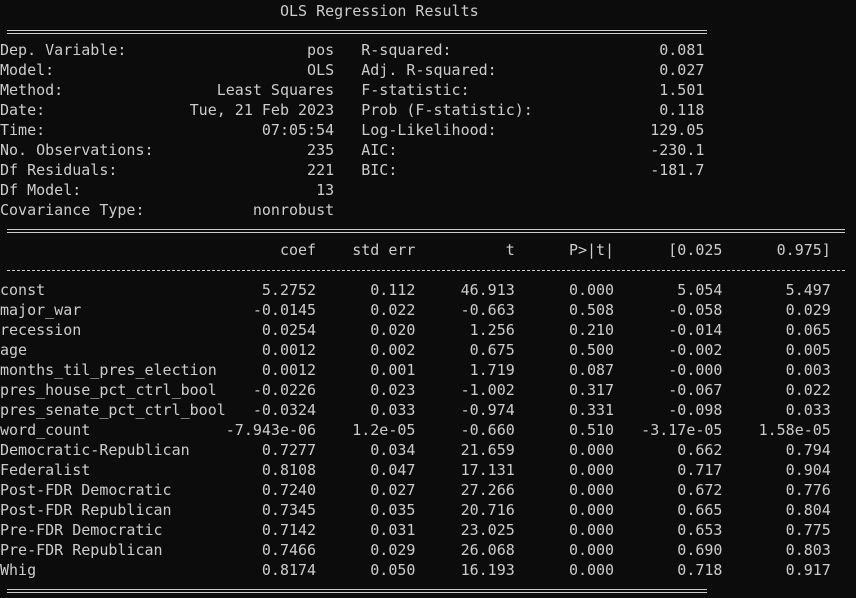 The height and width of the screenshot is (598, 856). What do you see at coordinates (352, 70) in the screenshot?
I see `summary-row: Model: OLS Adj. R-squared: 0.027` at bounding box center [352, 70].